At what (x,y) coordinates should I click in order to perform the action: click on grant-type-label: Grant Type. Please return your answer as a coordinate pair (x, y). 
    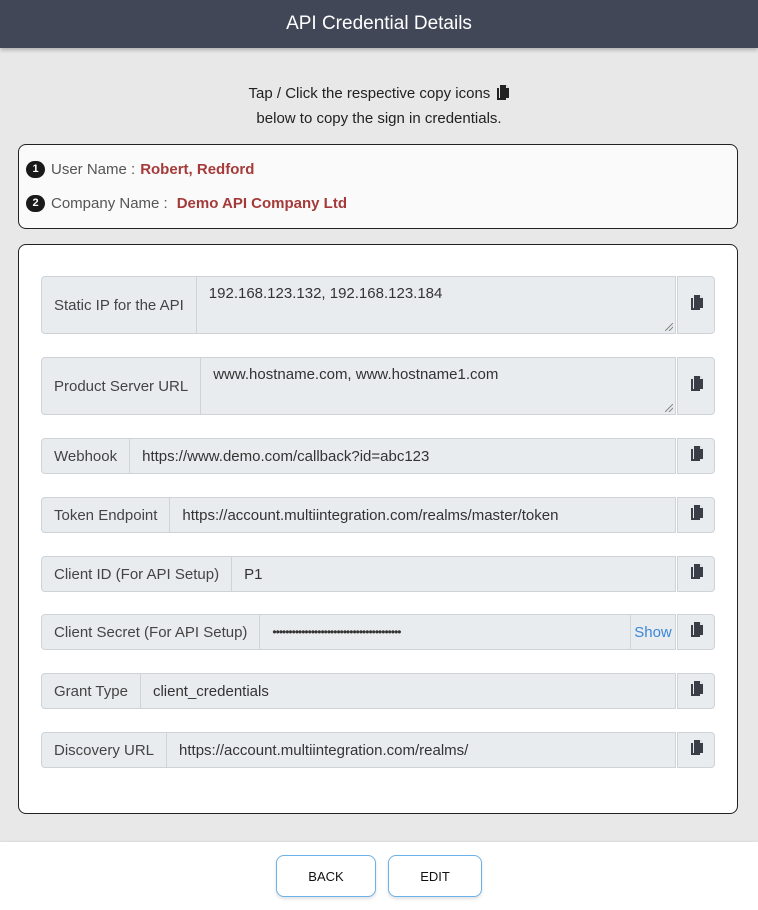
    Looking at the image, I should click on (91, 691).